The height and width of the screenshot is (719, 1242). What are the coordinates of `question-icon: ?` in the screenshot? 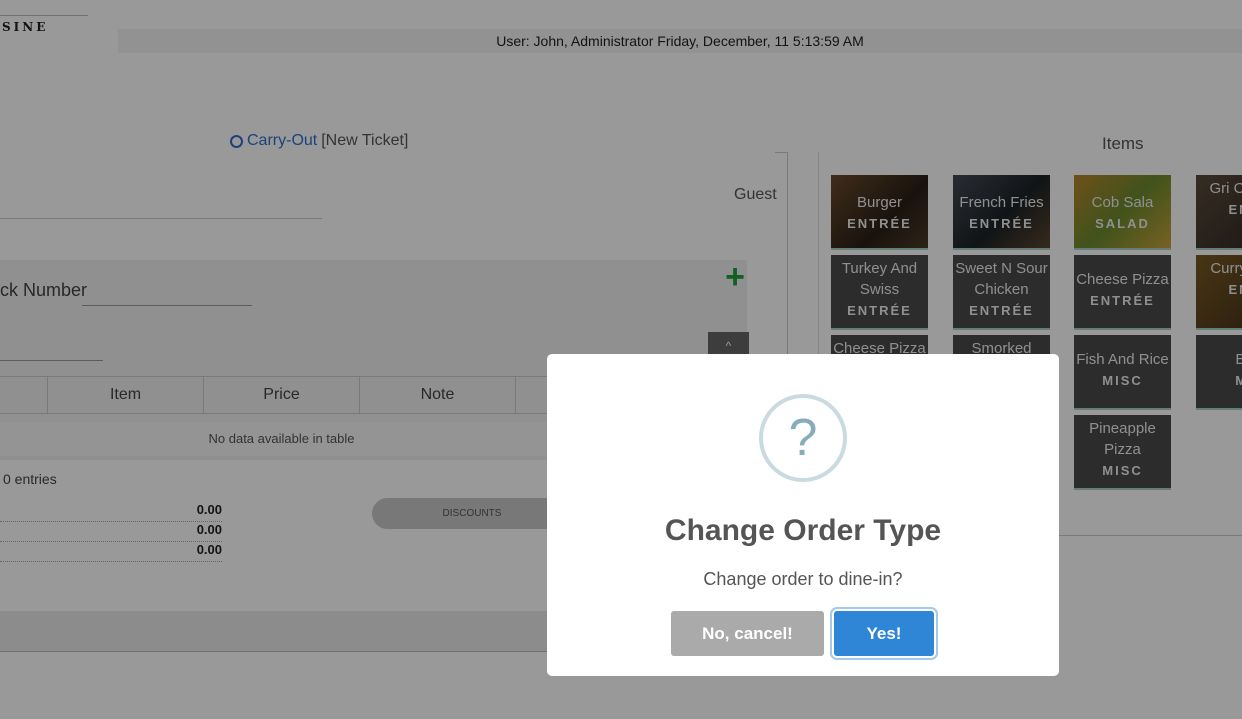 It's located at (803, 438).